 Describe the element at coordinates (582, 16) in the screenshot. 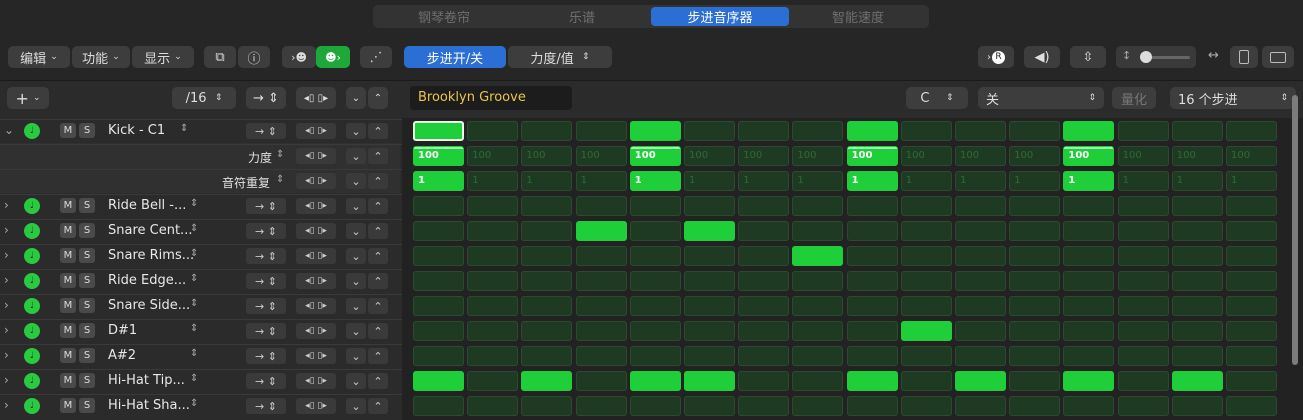

I see `tab-score: 乐谱` at that location.